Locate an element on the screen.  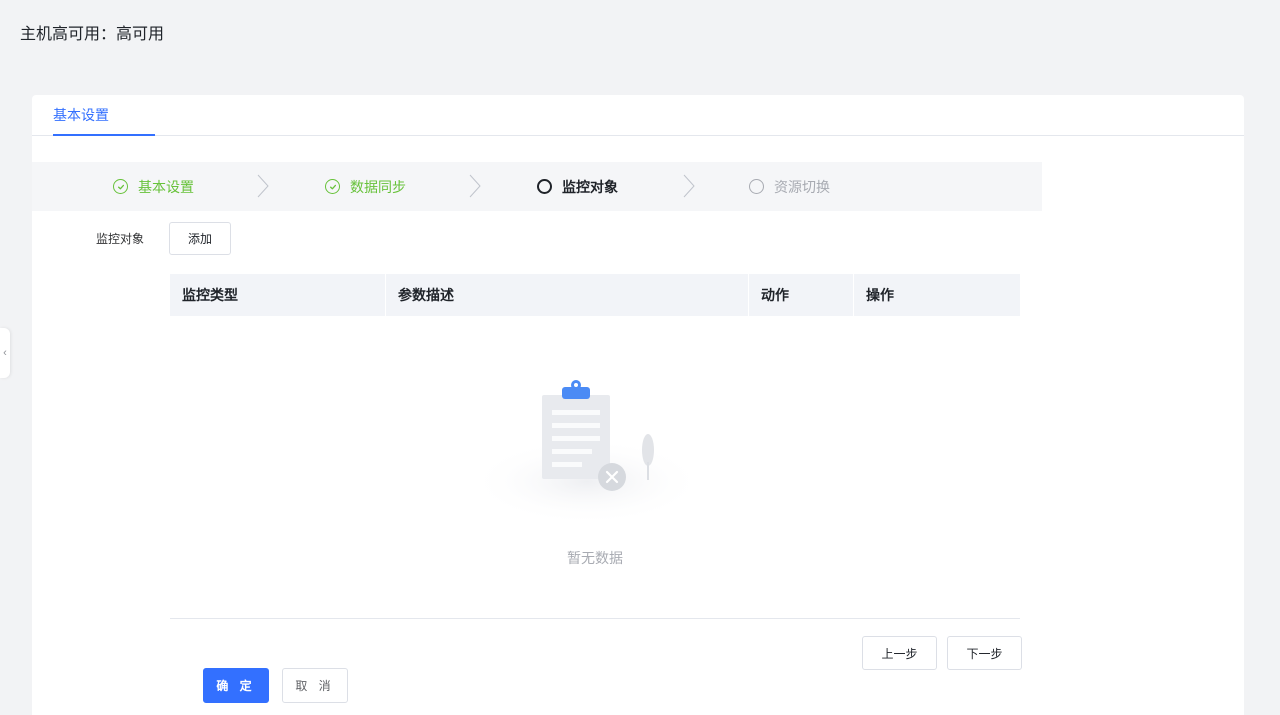
tab-basic-settings: 基本设置 is located at coordinates (81, 115).